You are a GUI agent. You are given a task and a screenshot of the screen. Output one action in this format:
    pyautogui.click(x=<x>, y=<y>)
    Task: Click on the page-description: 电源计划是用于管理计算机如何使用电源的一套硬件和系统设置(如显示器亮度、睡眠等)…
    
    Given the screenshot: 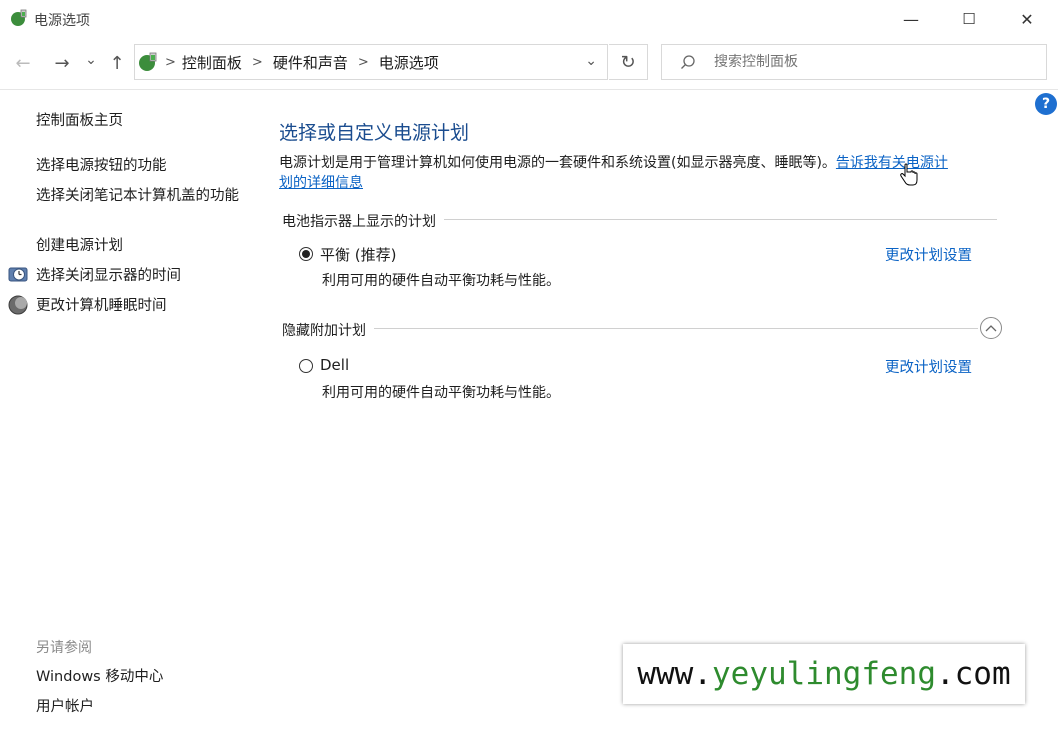 What is the action you would take?
    pyautogui.click(x=639, y=173)
    